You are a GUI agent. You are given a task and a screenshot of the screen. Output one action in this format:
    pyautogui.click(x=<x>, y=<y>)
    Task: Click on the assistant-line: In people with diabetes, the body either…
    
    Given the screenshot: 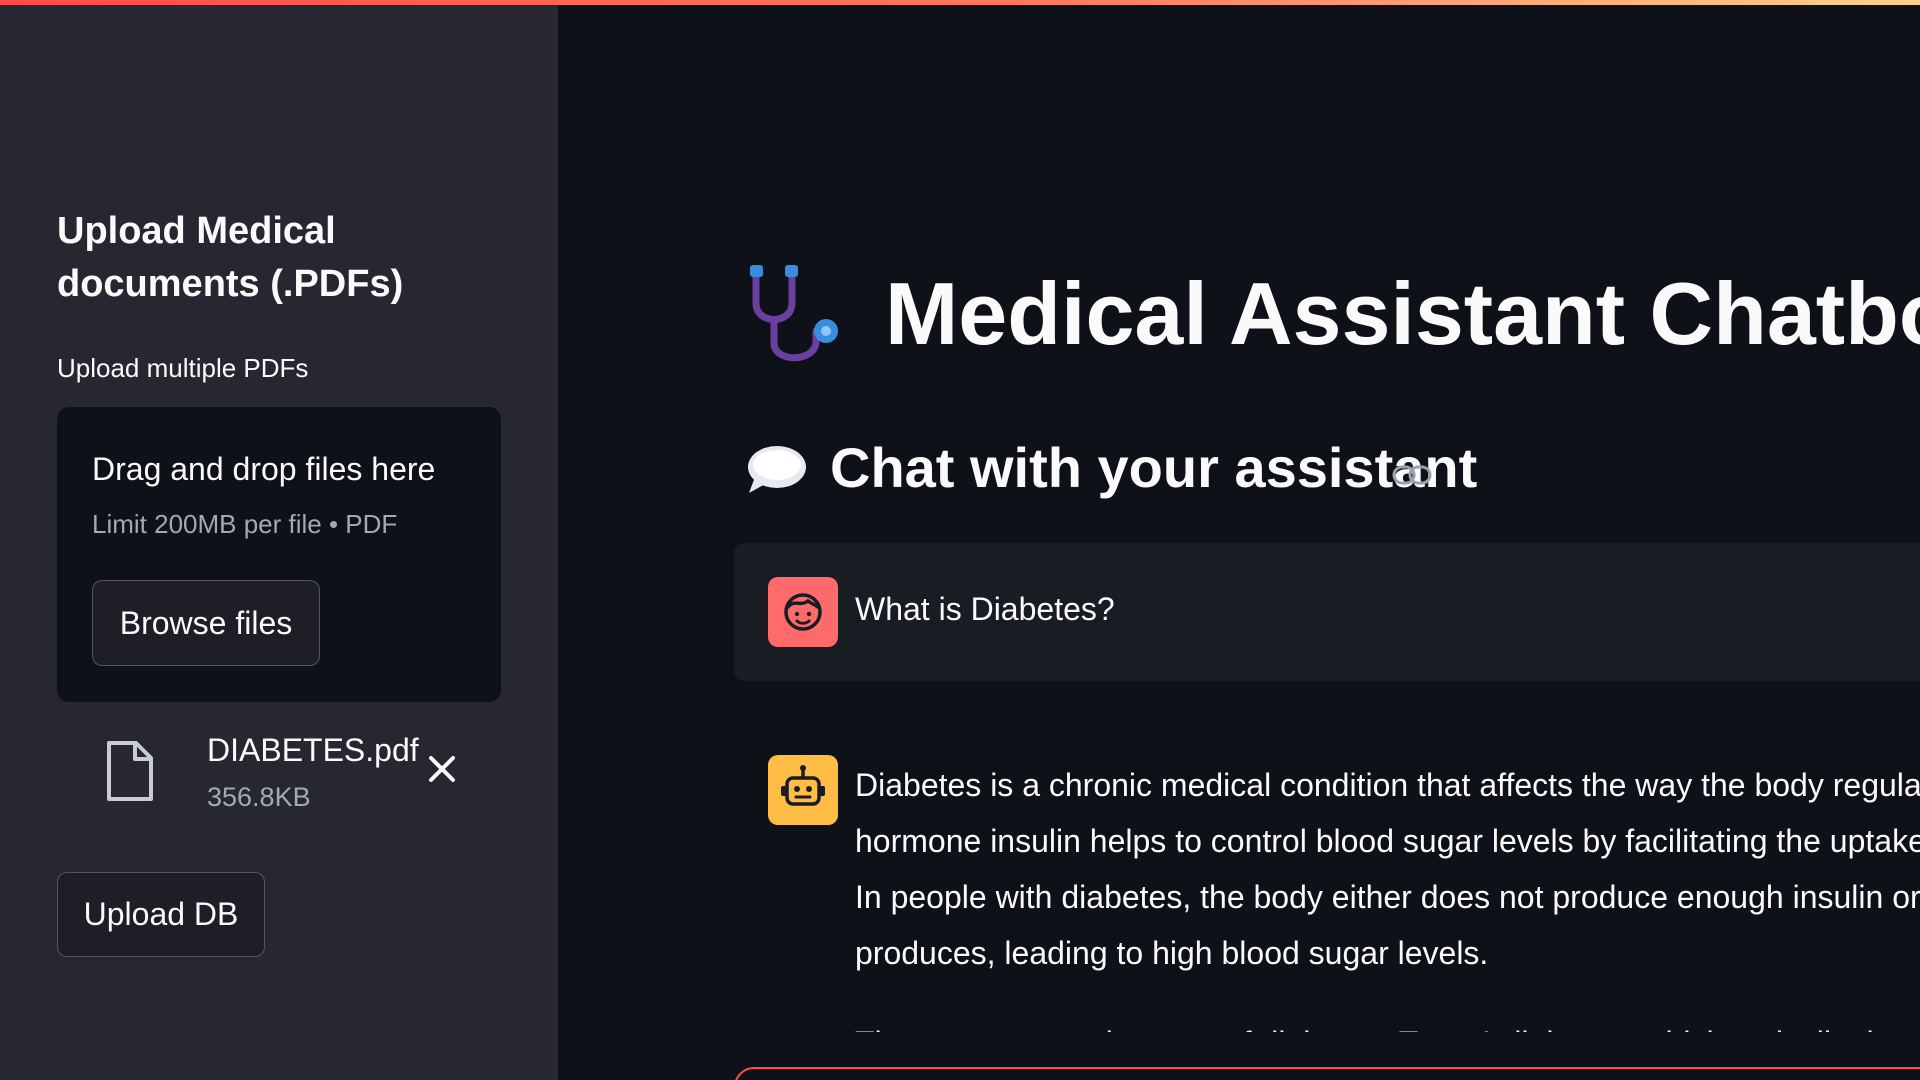 What is the action you would take?
    pyautogui.click(x=1387, y=897)
    